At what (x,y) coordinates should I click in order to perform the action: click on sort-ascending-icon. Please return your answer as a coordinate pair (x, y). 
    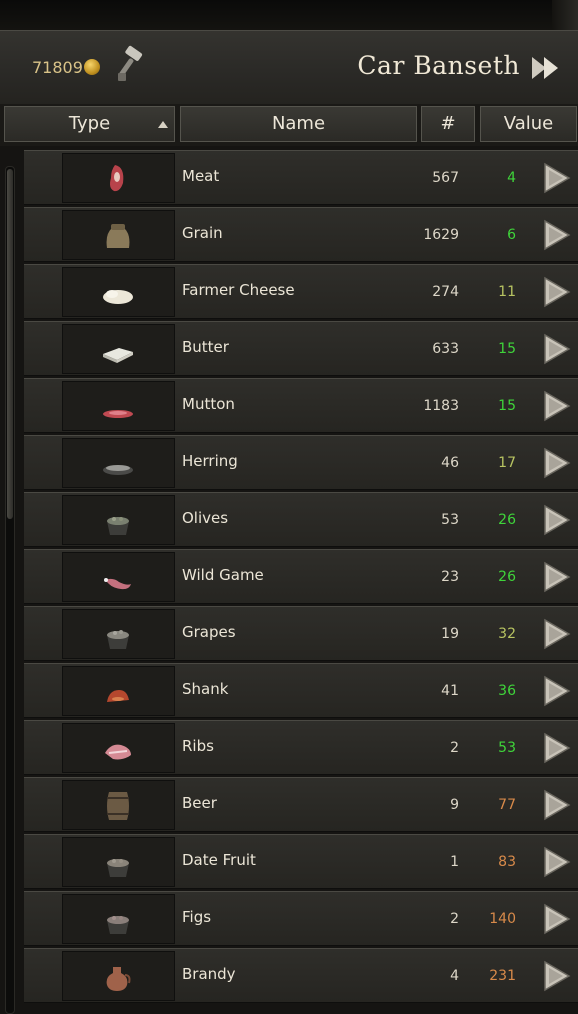
    Looking at the image, I should click on (163, 124).